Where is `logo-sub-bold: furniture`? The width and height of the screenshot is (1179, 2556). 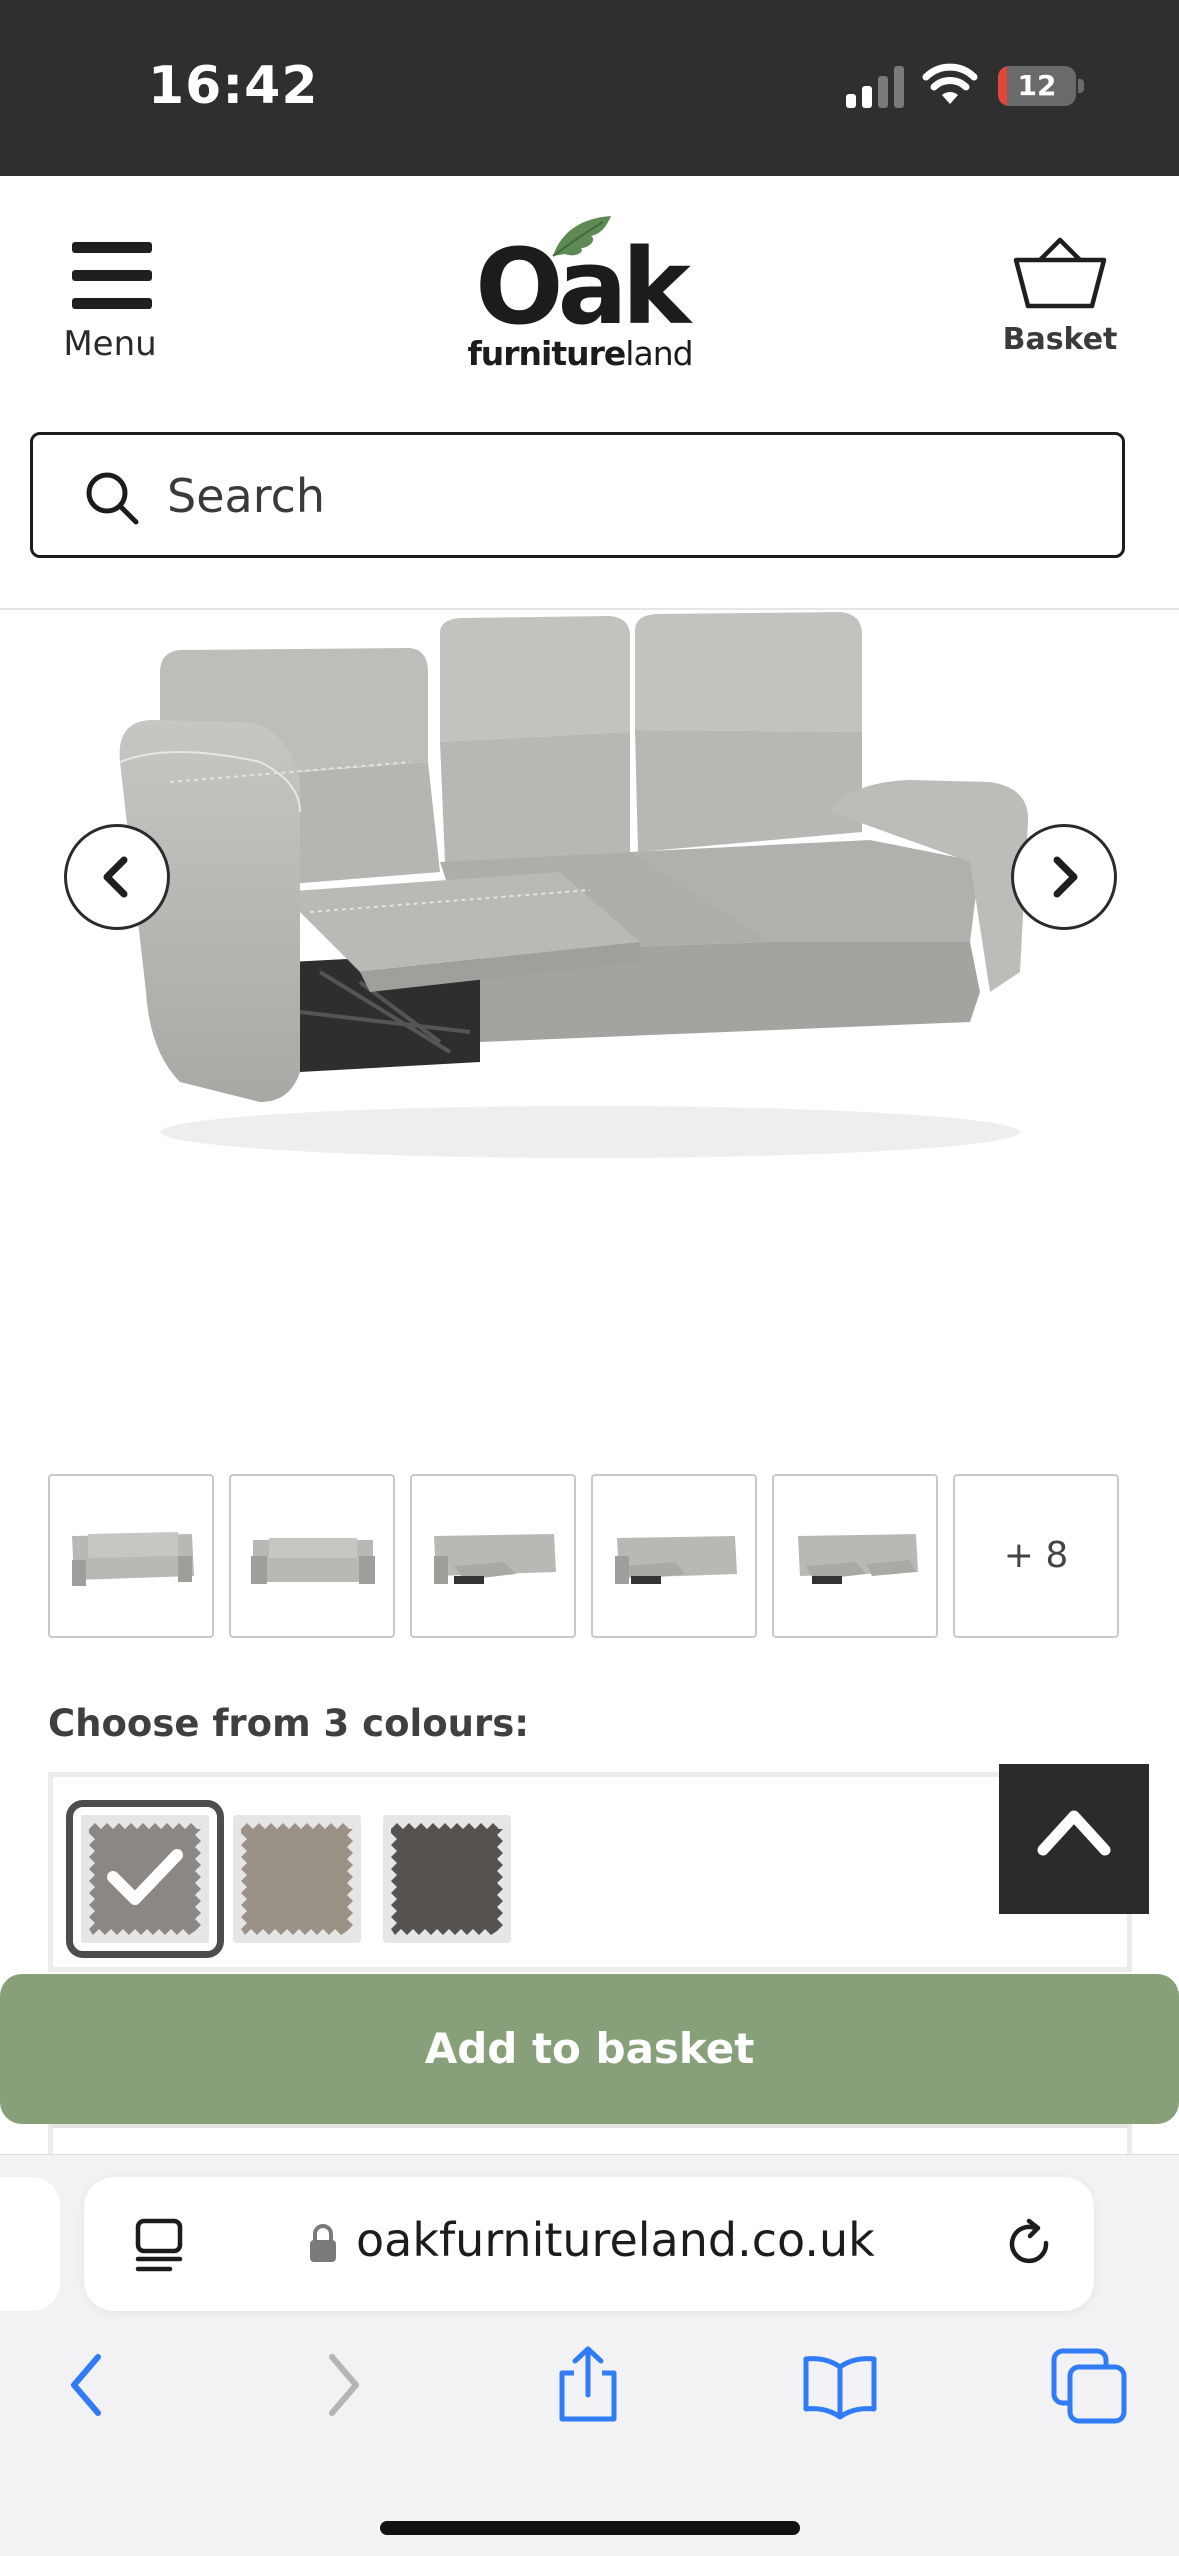 logo-sub-bold: furniture is located at coordinates (546, 353).